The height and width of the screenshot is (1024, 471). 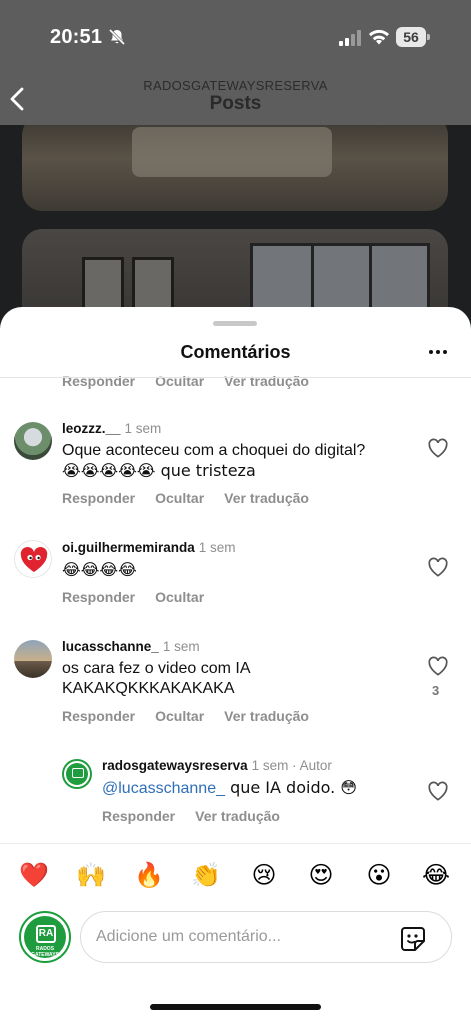 What do you see at coordinates (149, 875) in the screenshot?
I see `reaction-fire: 🔥` at bounding box center [149, 875].